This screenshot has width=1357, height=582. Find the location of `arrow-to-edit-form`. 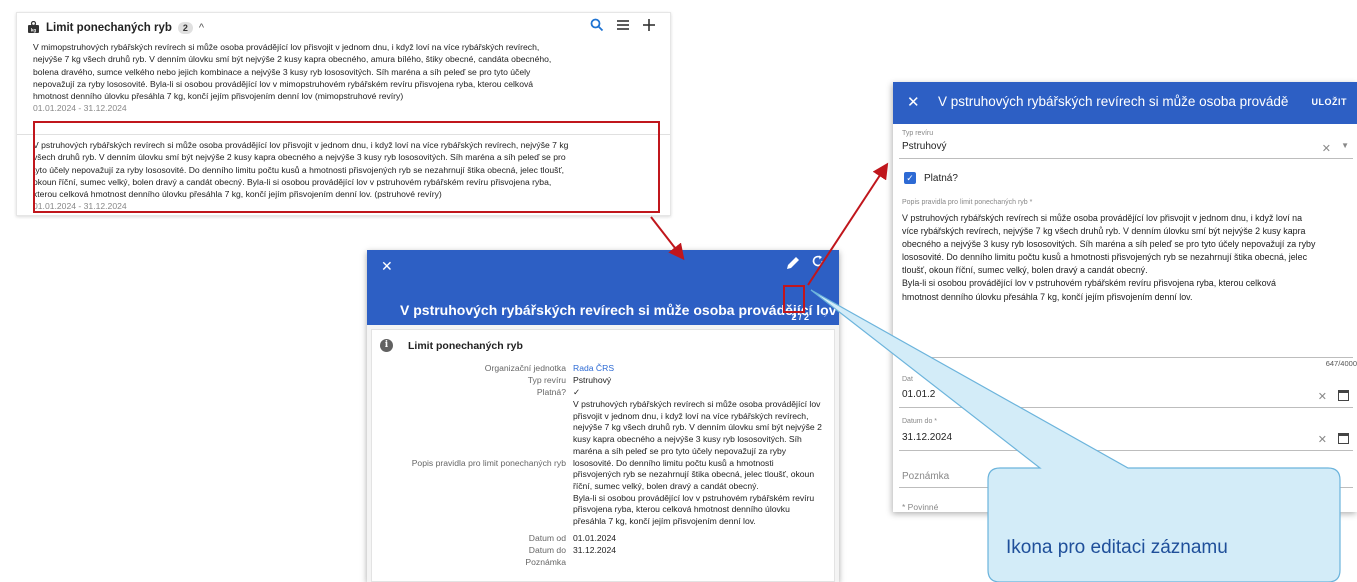

arrow-to-edit-form is located at coordinates (848, 224).